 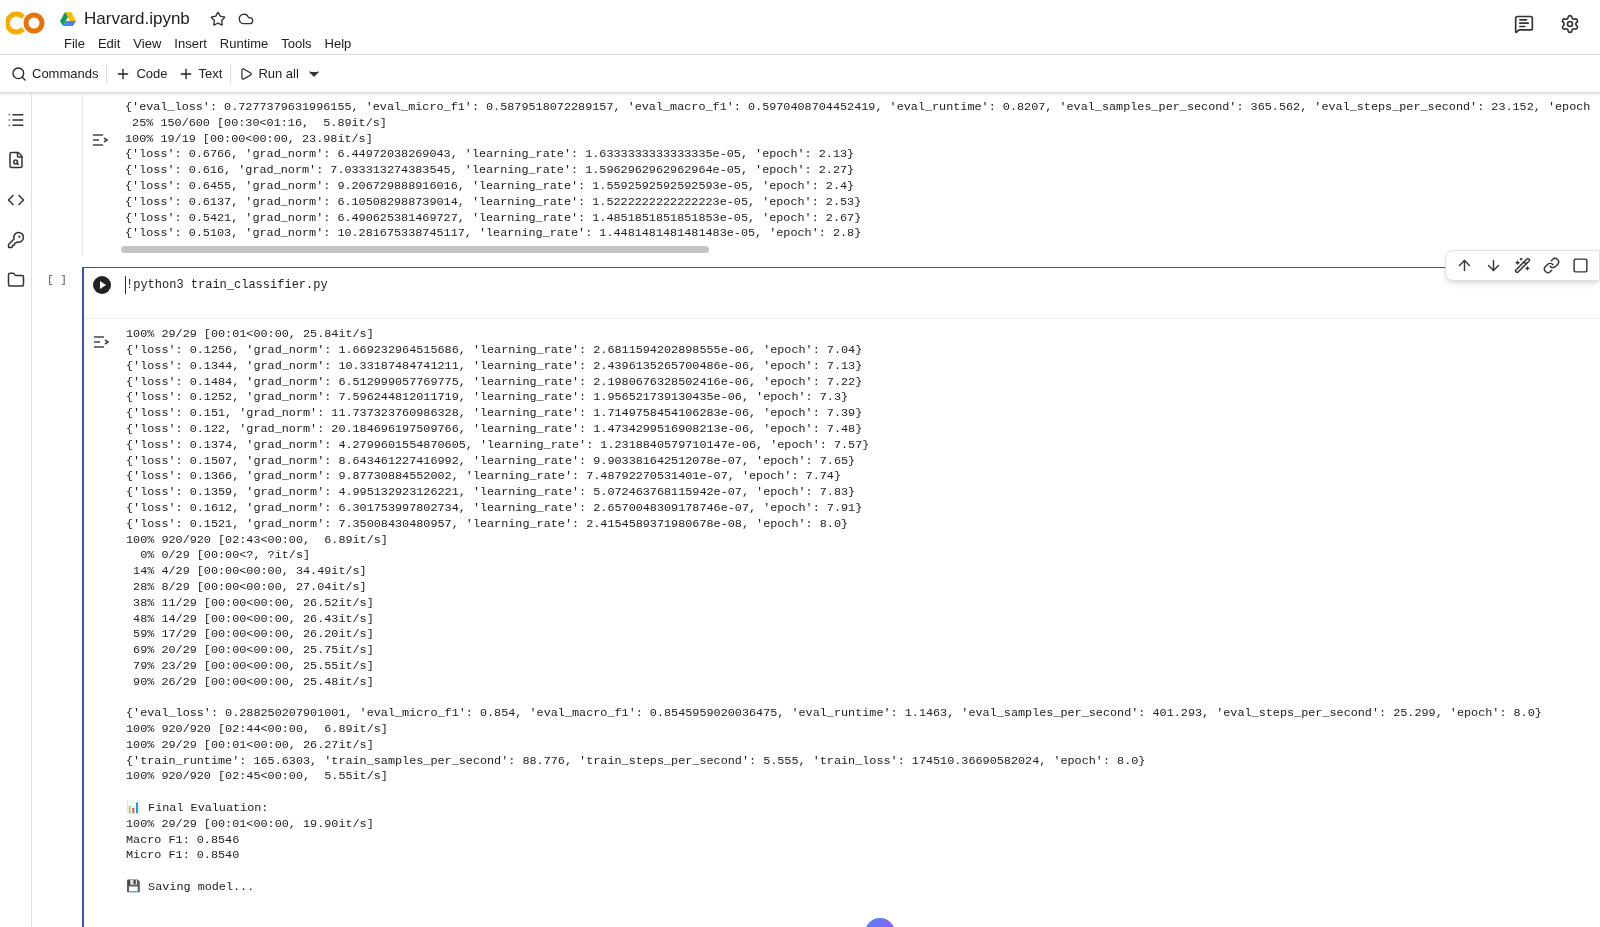 I want to click on play-icon, so click(x=246, y=73).